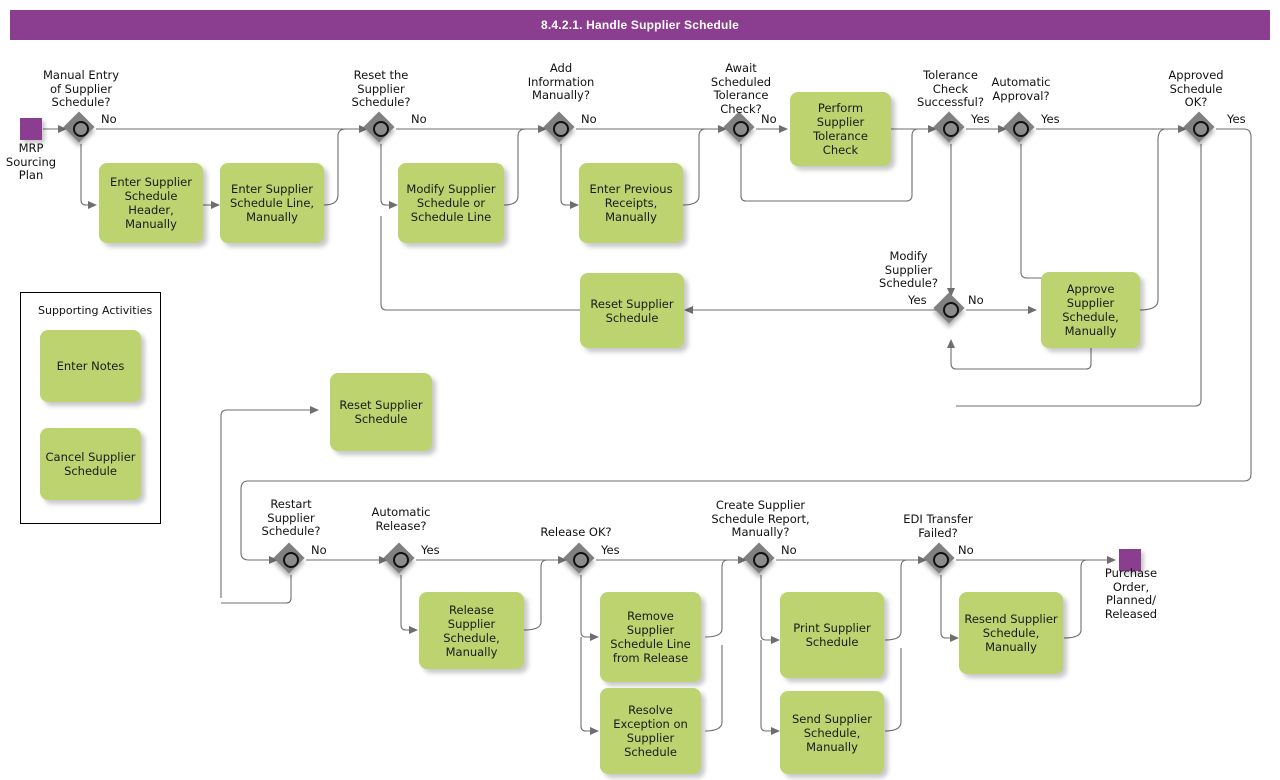 This screenshot has height=780, width=1280. I want to click on flow-label-yes-5: Yes, so click(430, 550).